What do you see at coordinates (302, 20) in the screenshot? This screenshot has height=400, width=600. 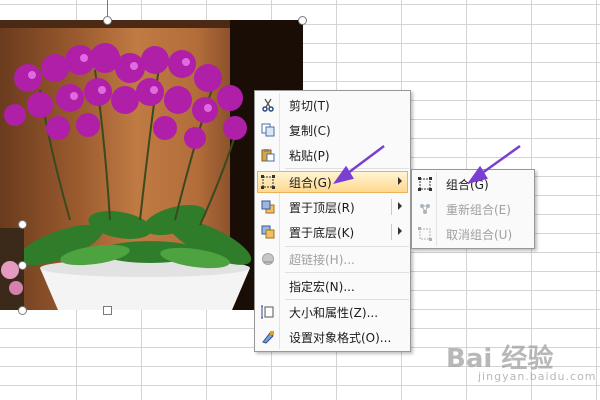 I see `resize-handle-top-right` at bounding box center [302, 20].